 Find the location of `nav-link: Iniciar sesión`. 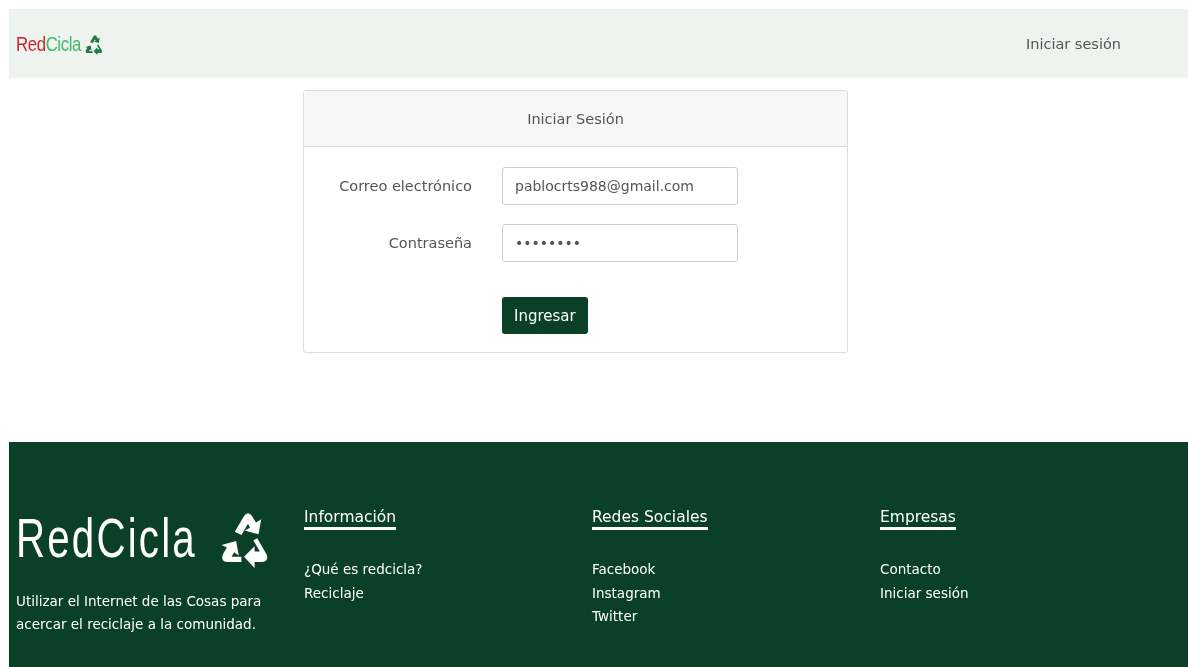

nav-link: Iniciar sesión is located at coordinates (1073, 44).